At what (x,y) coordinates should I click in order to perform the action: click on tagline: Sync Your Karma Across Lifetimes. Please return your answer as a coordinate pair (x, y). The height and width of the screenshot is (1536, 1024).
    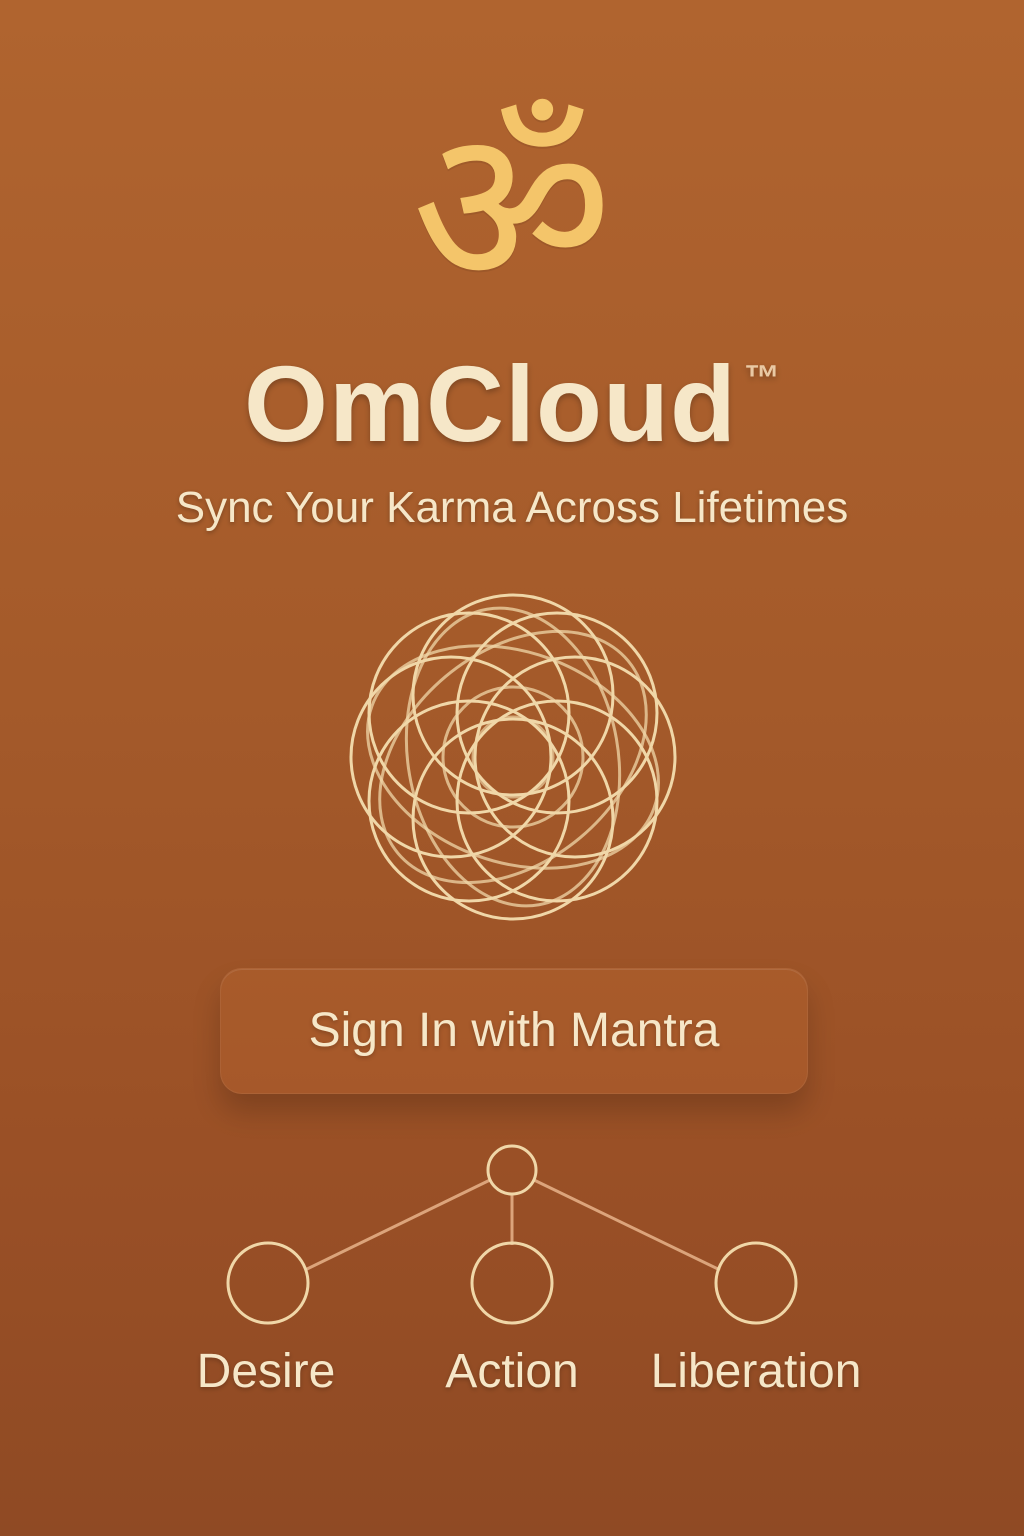
    Looking at the image, I should click on (512, 507).